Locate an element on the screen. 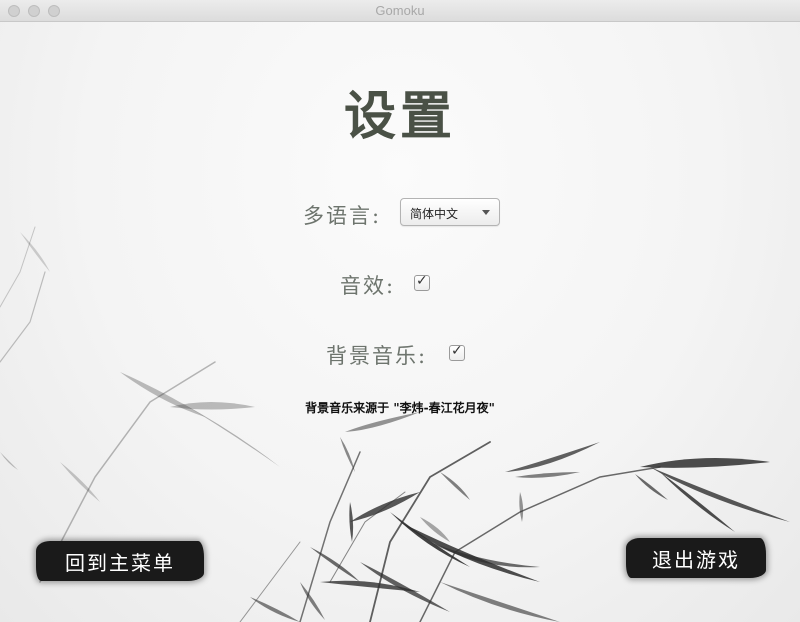  window-title: Gomoku is located at coordinates (400, 10).